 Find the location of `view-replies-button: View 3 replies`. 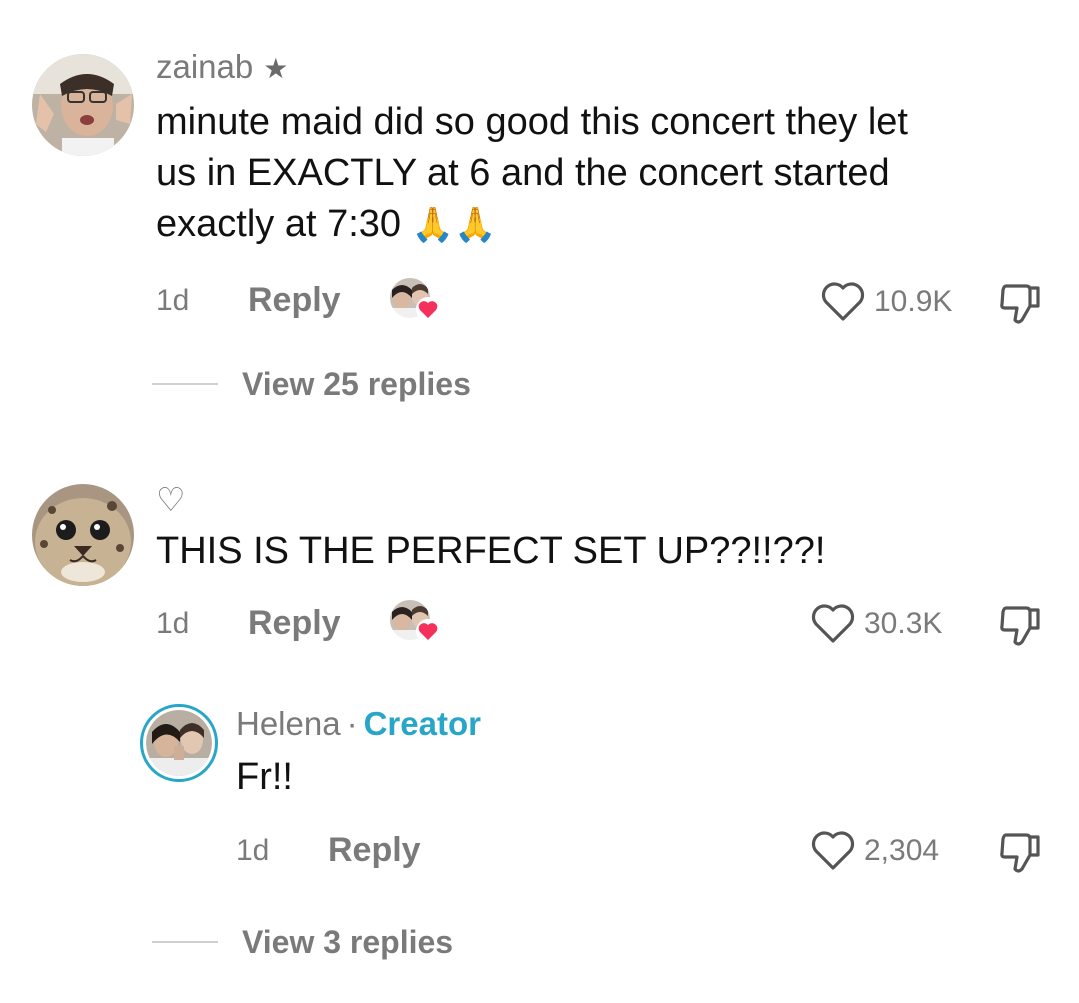

view-replies-button: View 3 replies is located at coordinates (347, 942).